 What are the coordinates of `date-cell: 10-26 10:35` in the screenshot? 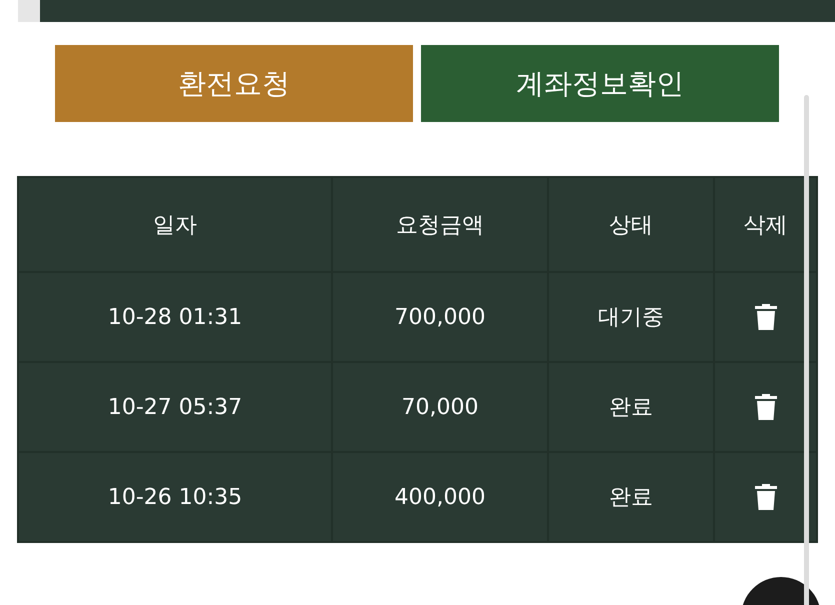 It's located at (175, 497).